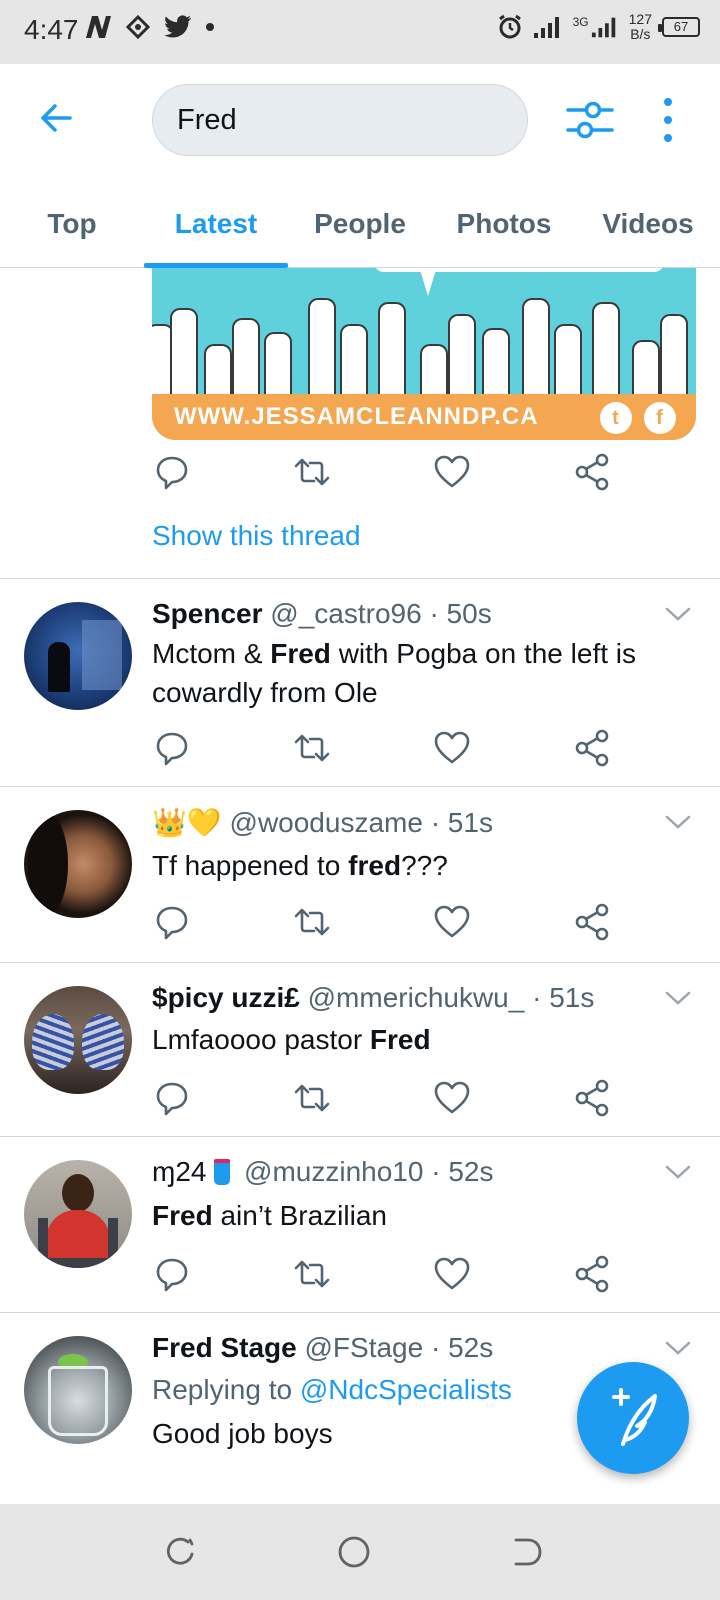 Image resolution: width=720 pixels, height=1600 pixels. Describe the element at coordinates (406, 1389) in the screenshot. I see `reply-mention-link: @NdcSpecialists` at that location.